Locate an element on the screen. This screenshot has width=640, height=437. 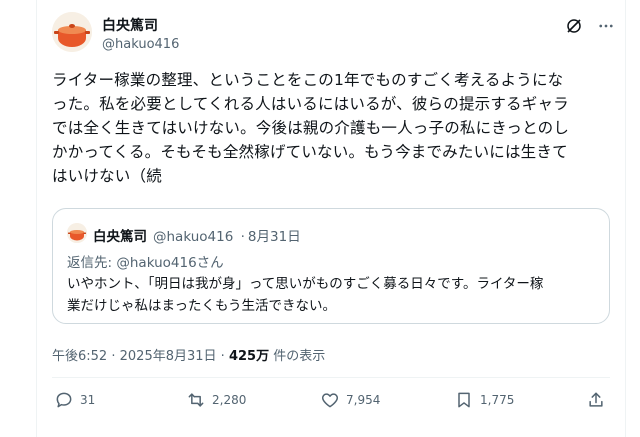
reply-to-handle: @hakuo416さん is located at coordinates (170, 263).